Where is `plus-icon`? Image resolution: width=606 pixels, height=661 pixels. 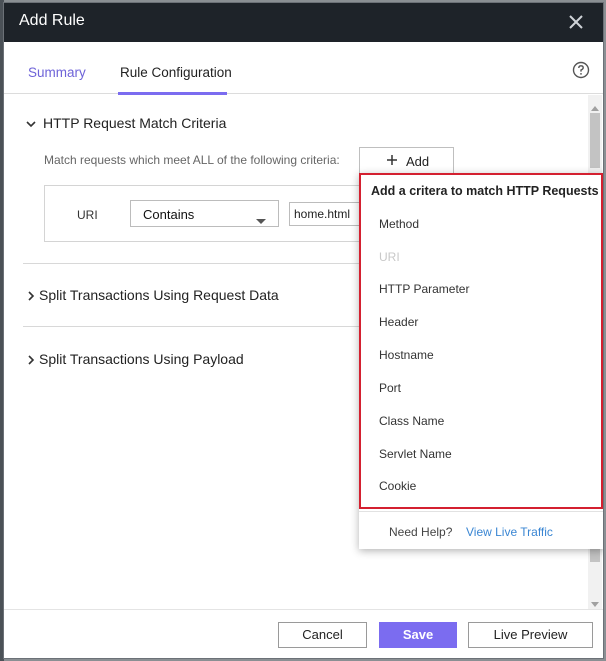
plus-icon is located at coordinates (392, 160).